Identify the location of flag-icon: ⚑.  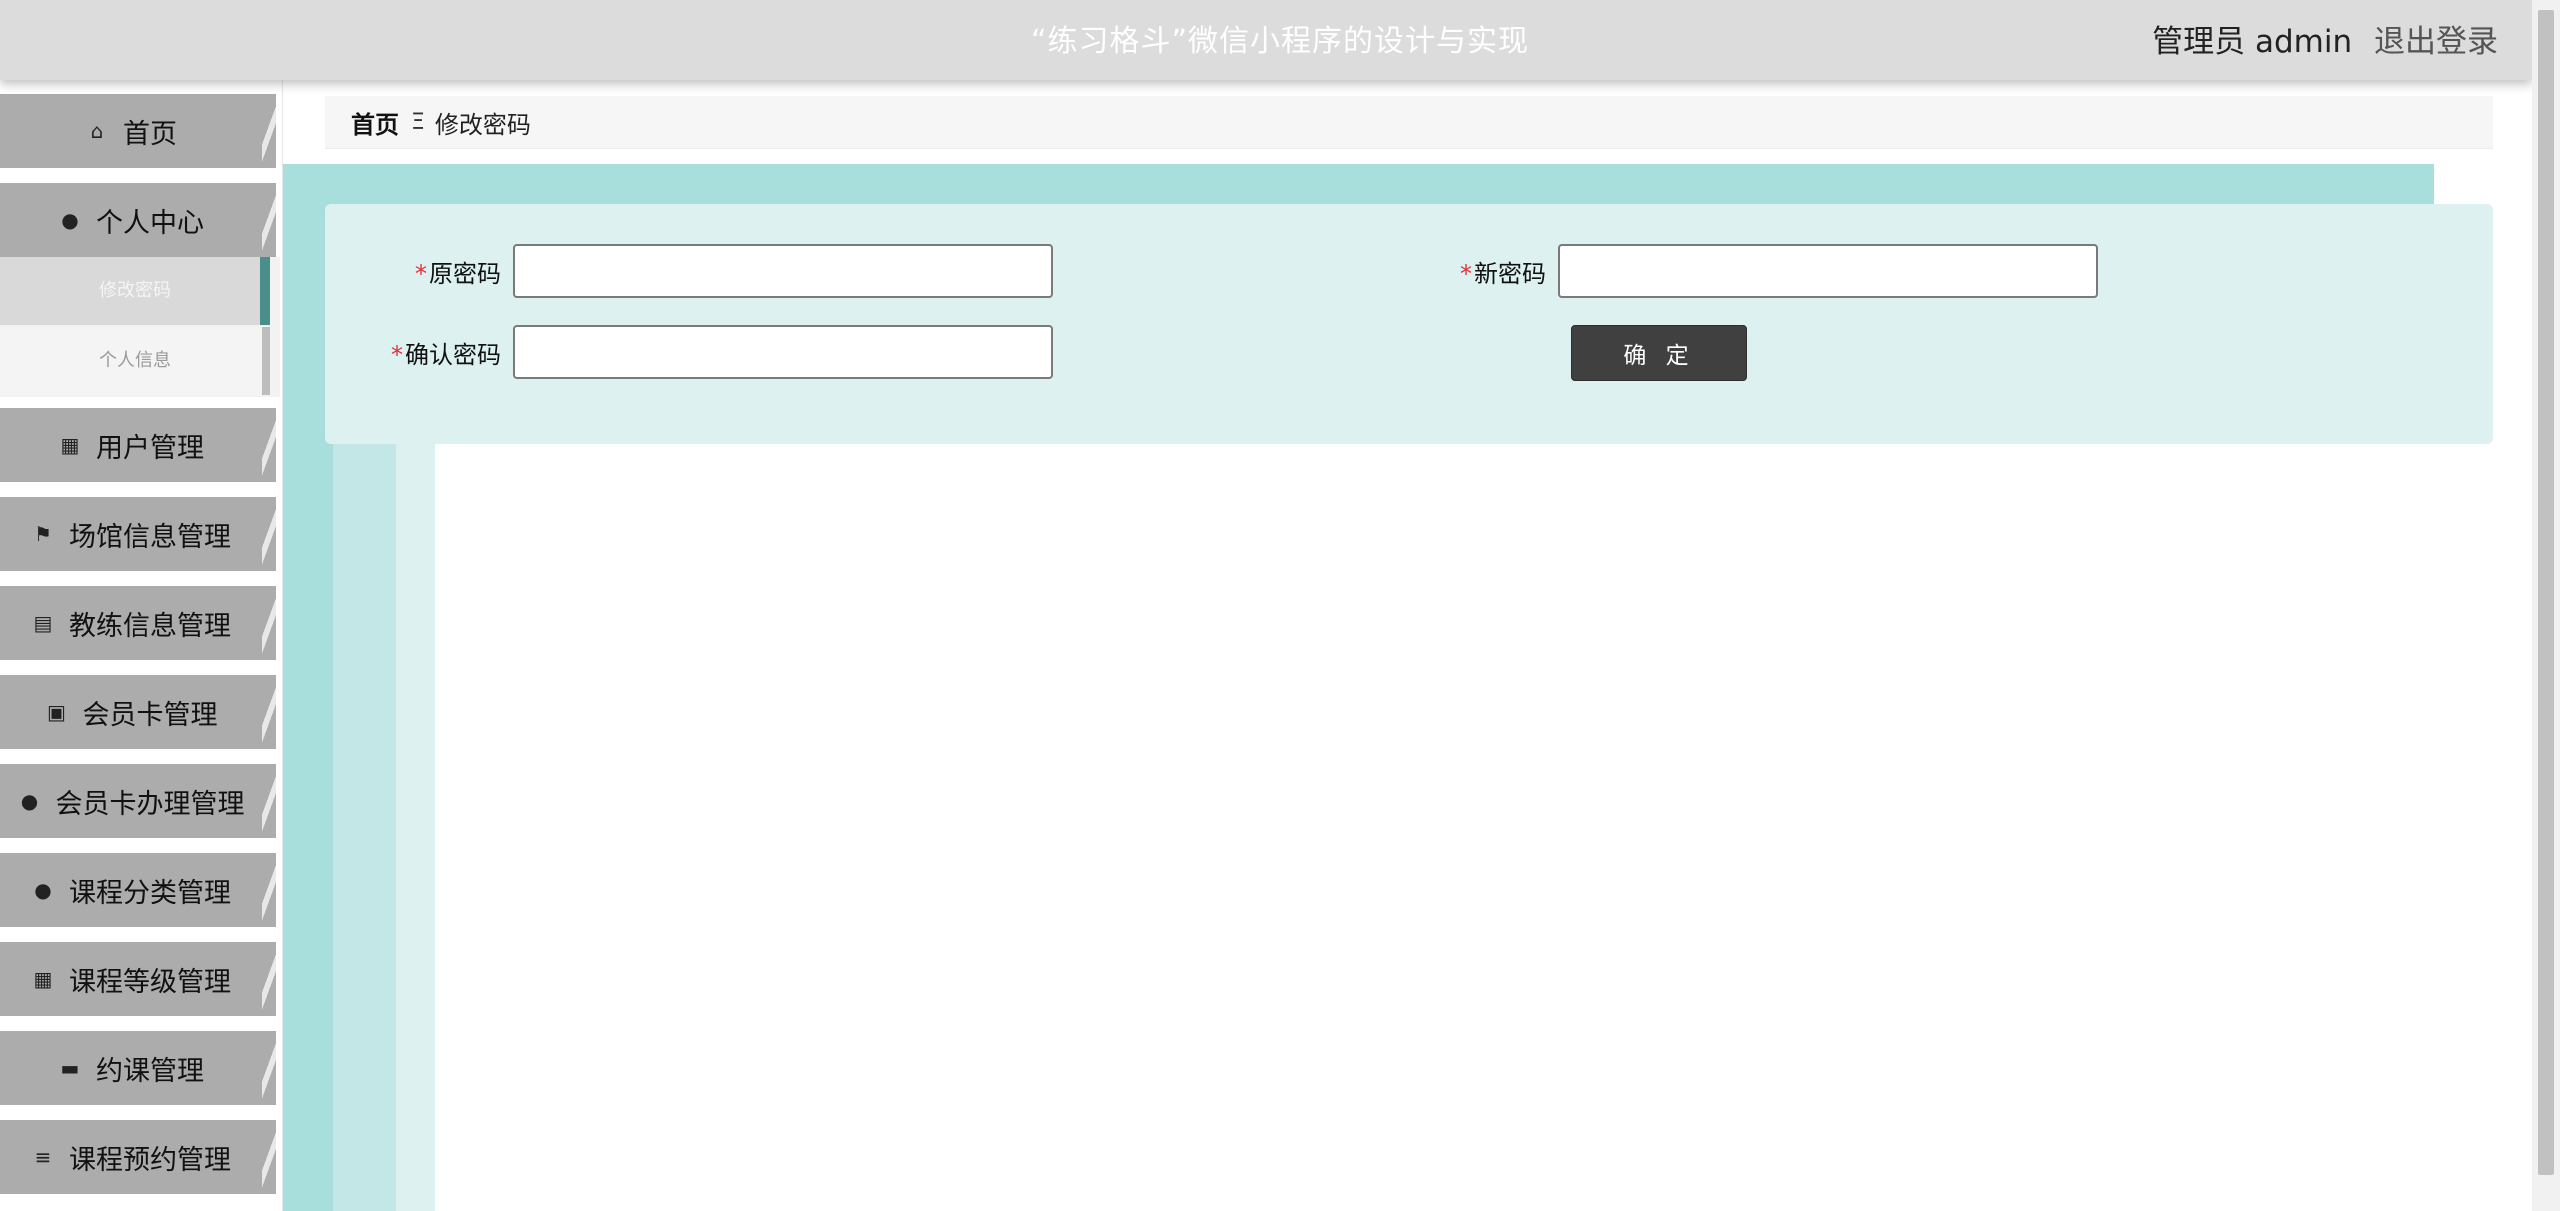
(43, 534).